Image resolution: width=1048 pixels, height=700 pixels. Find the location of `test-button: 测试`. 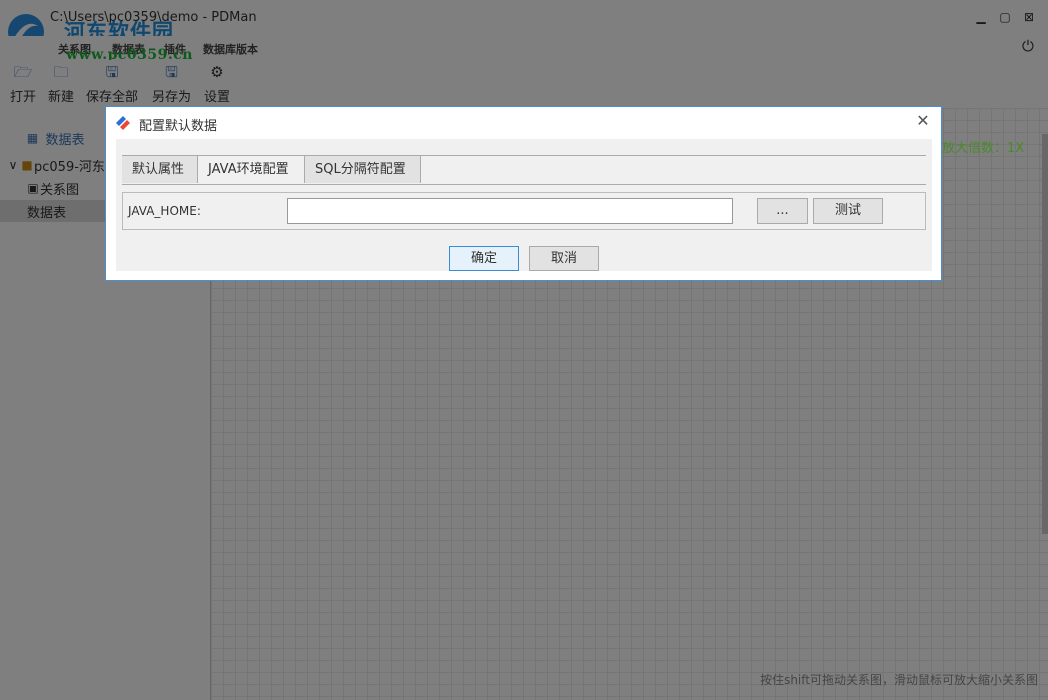

test-button: 测试 is located at coordinates (848, 211).